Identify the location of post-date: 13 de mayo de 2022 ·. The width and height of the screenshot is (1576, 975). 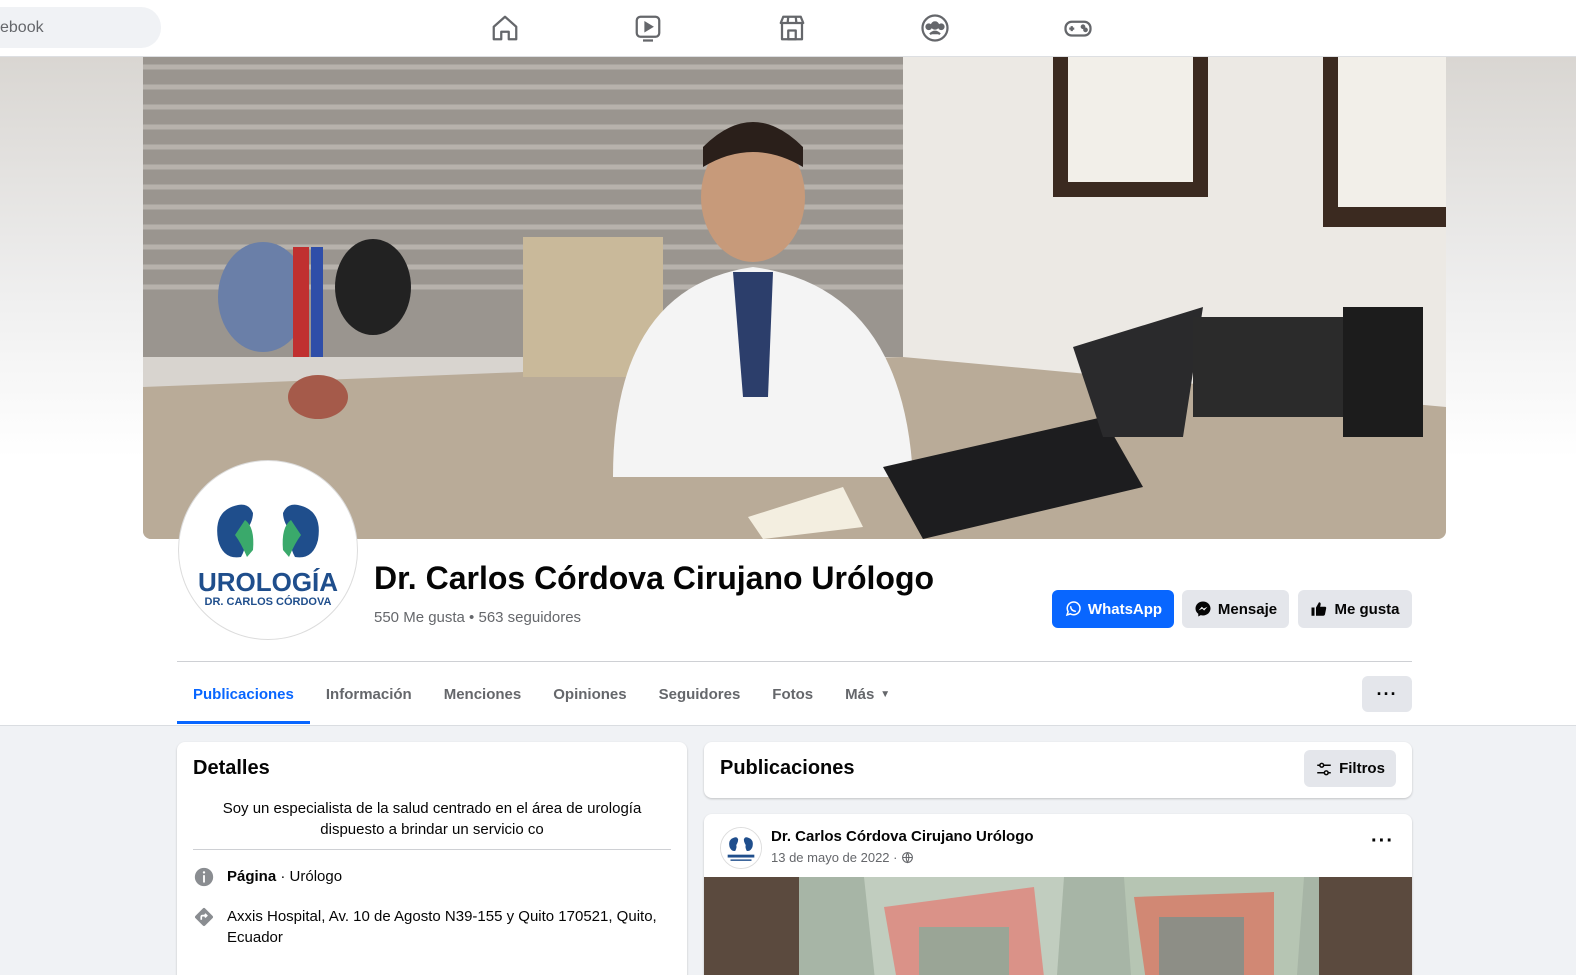
(842, 857).